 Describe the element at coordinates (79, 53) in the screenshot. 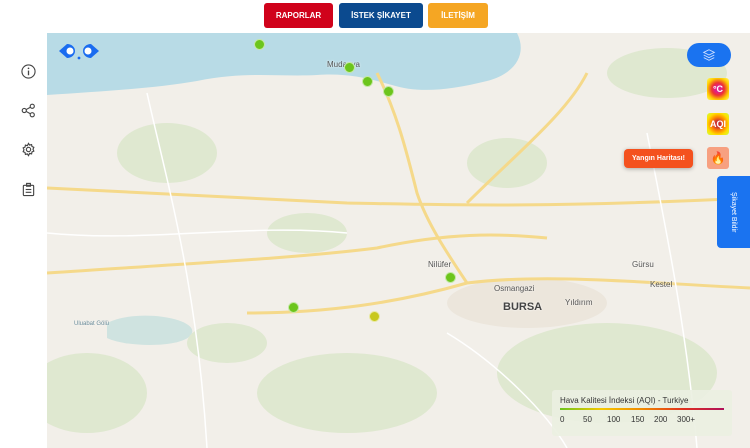

I see `logo` at that location.